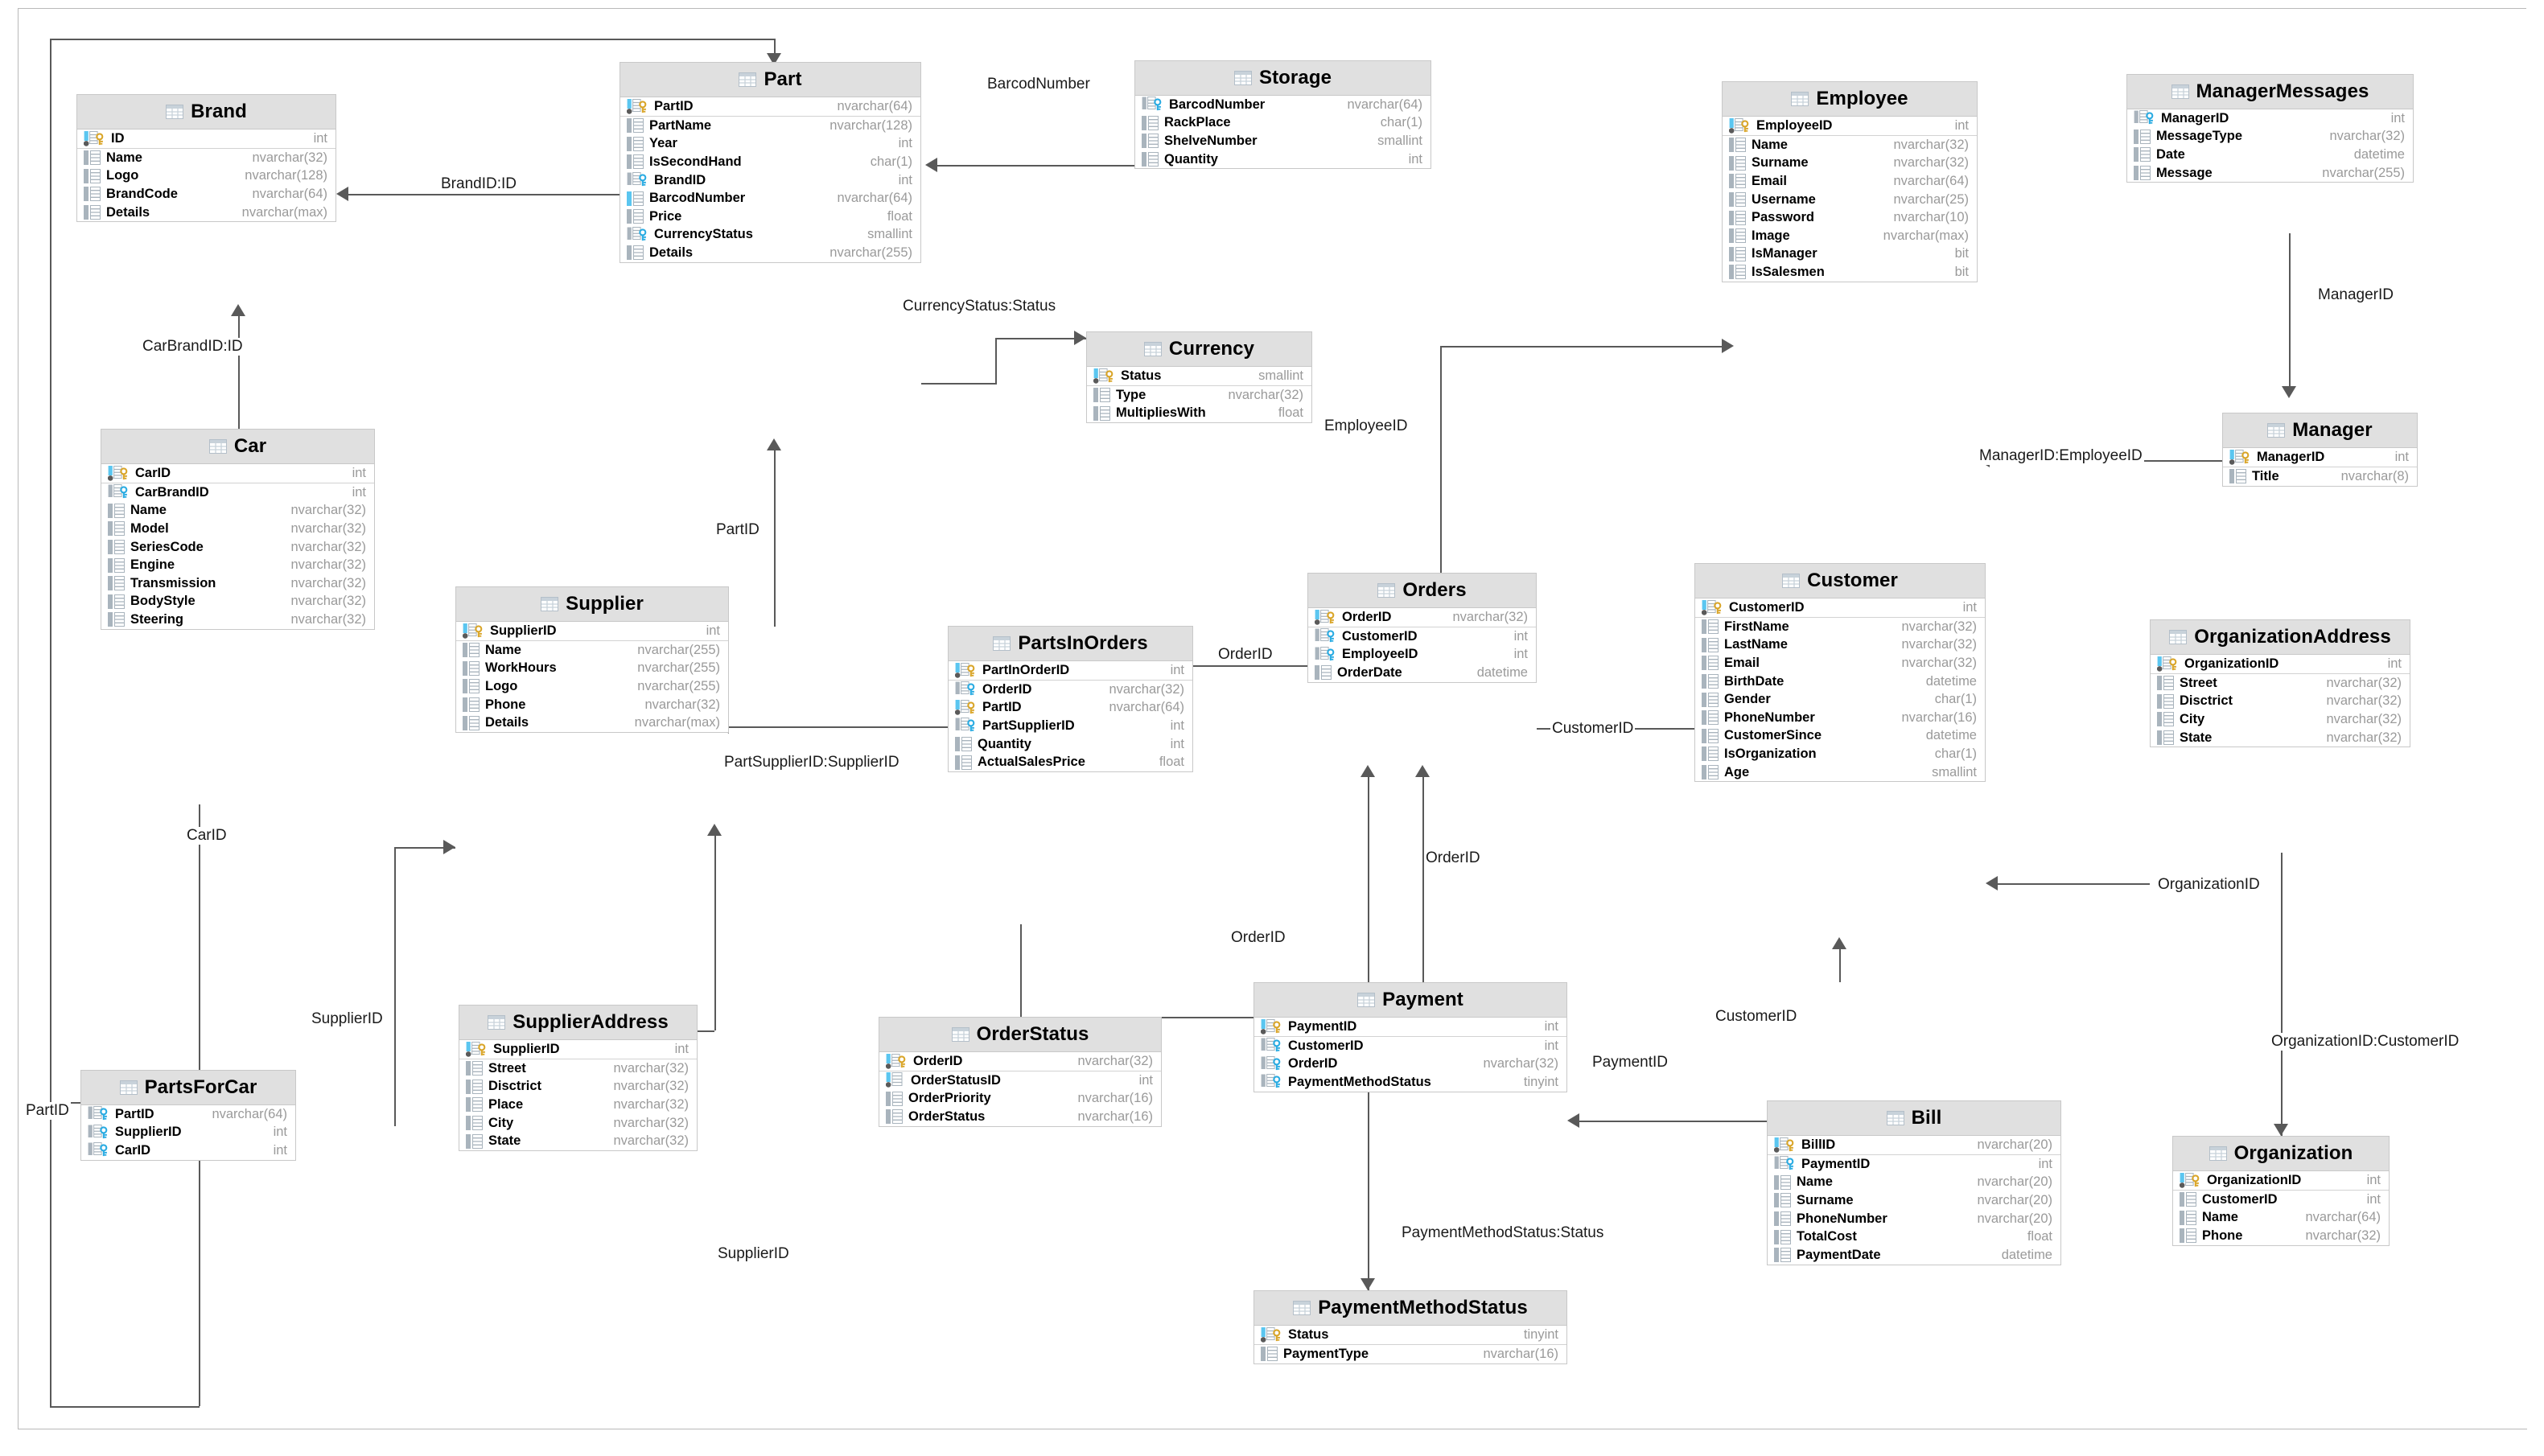  Describe the element at coordinates (1850, 236) in the screenshot. I see `table-column-row: Image nvarchar(max)` at that location.